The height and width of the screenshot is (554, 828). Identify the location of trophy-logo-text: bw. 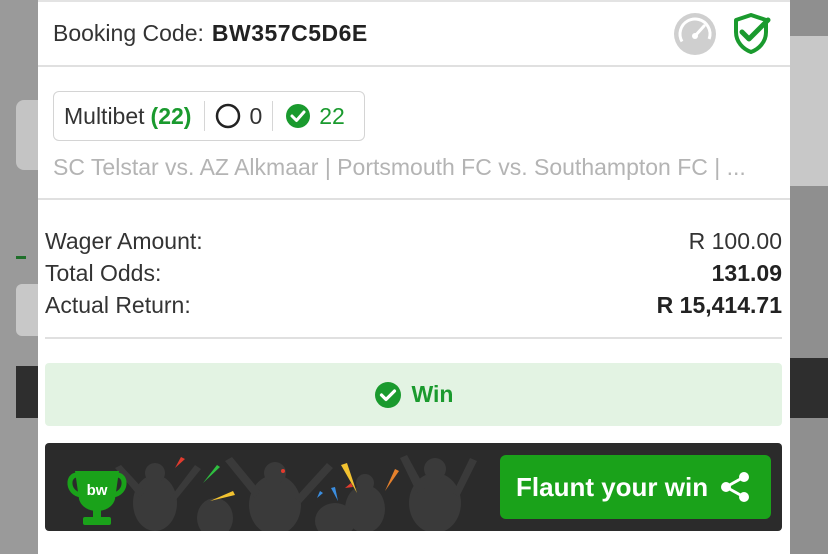
(97, 490).